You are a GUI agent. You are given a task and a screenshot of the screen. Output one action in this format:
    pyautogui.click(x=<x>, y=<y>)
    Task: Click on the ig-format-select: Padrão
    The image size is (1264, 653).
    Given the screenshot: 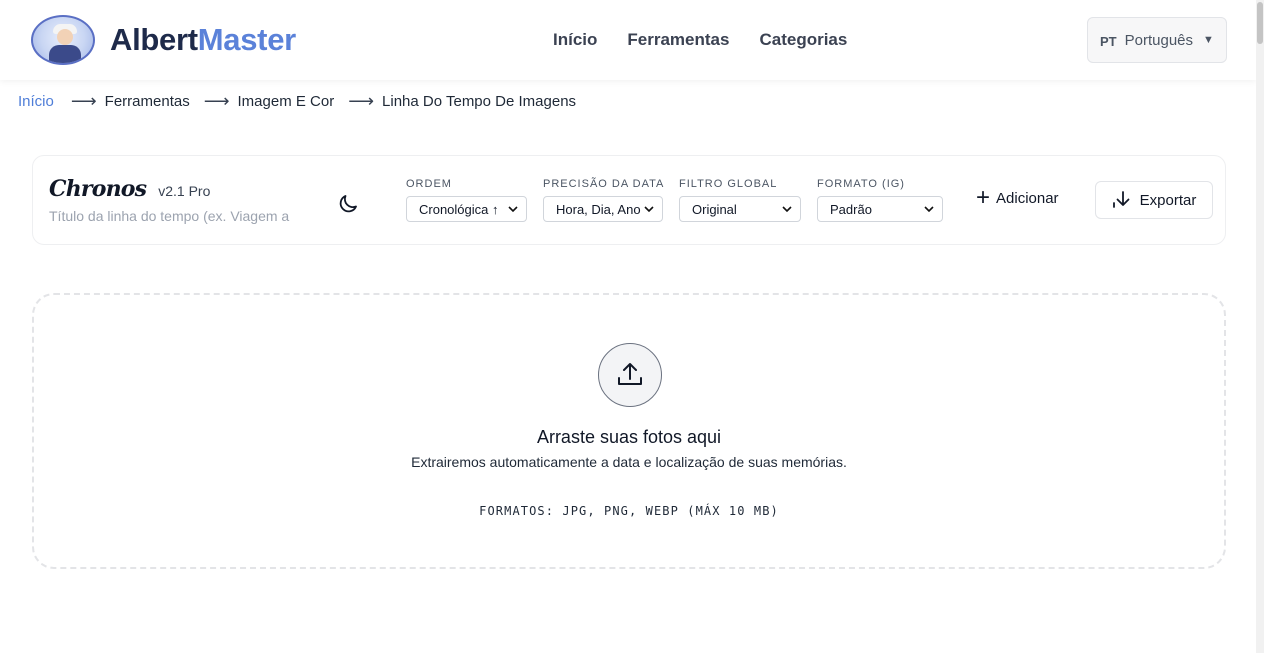 What is the action you would take?
    pyautogui.click(x=880, y=209)
    